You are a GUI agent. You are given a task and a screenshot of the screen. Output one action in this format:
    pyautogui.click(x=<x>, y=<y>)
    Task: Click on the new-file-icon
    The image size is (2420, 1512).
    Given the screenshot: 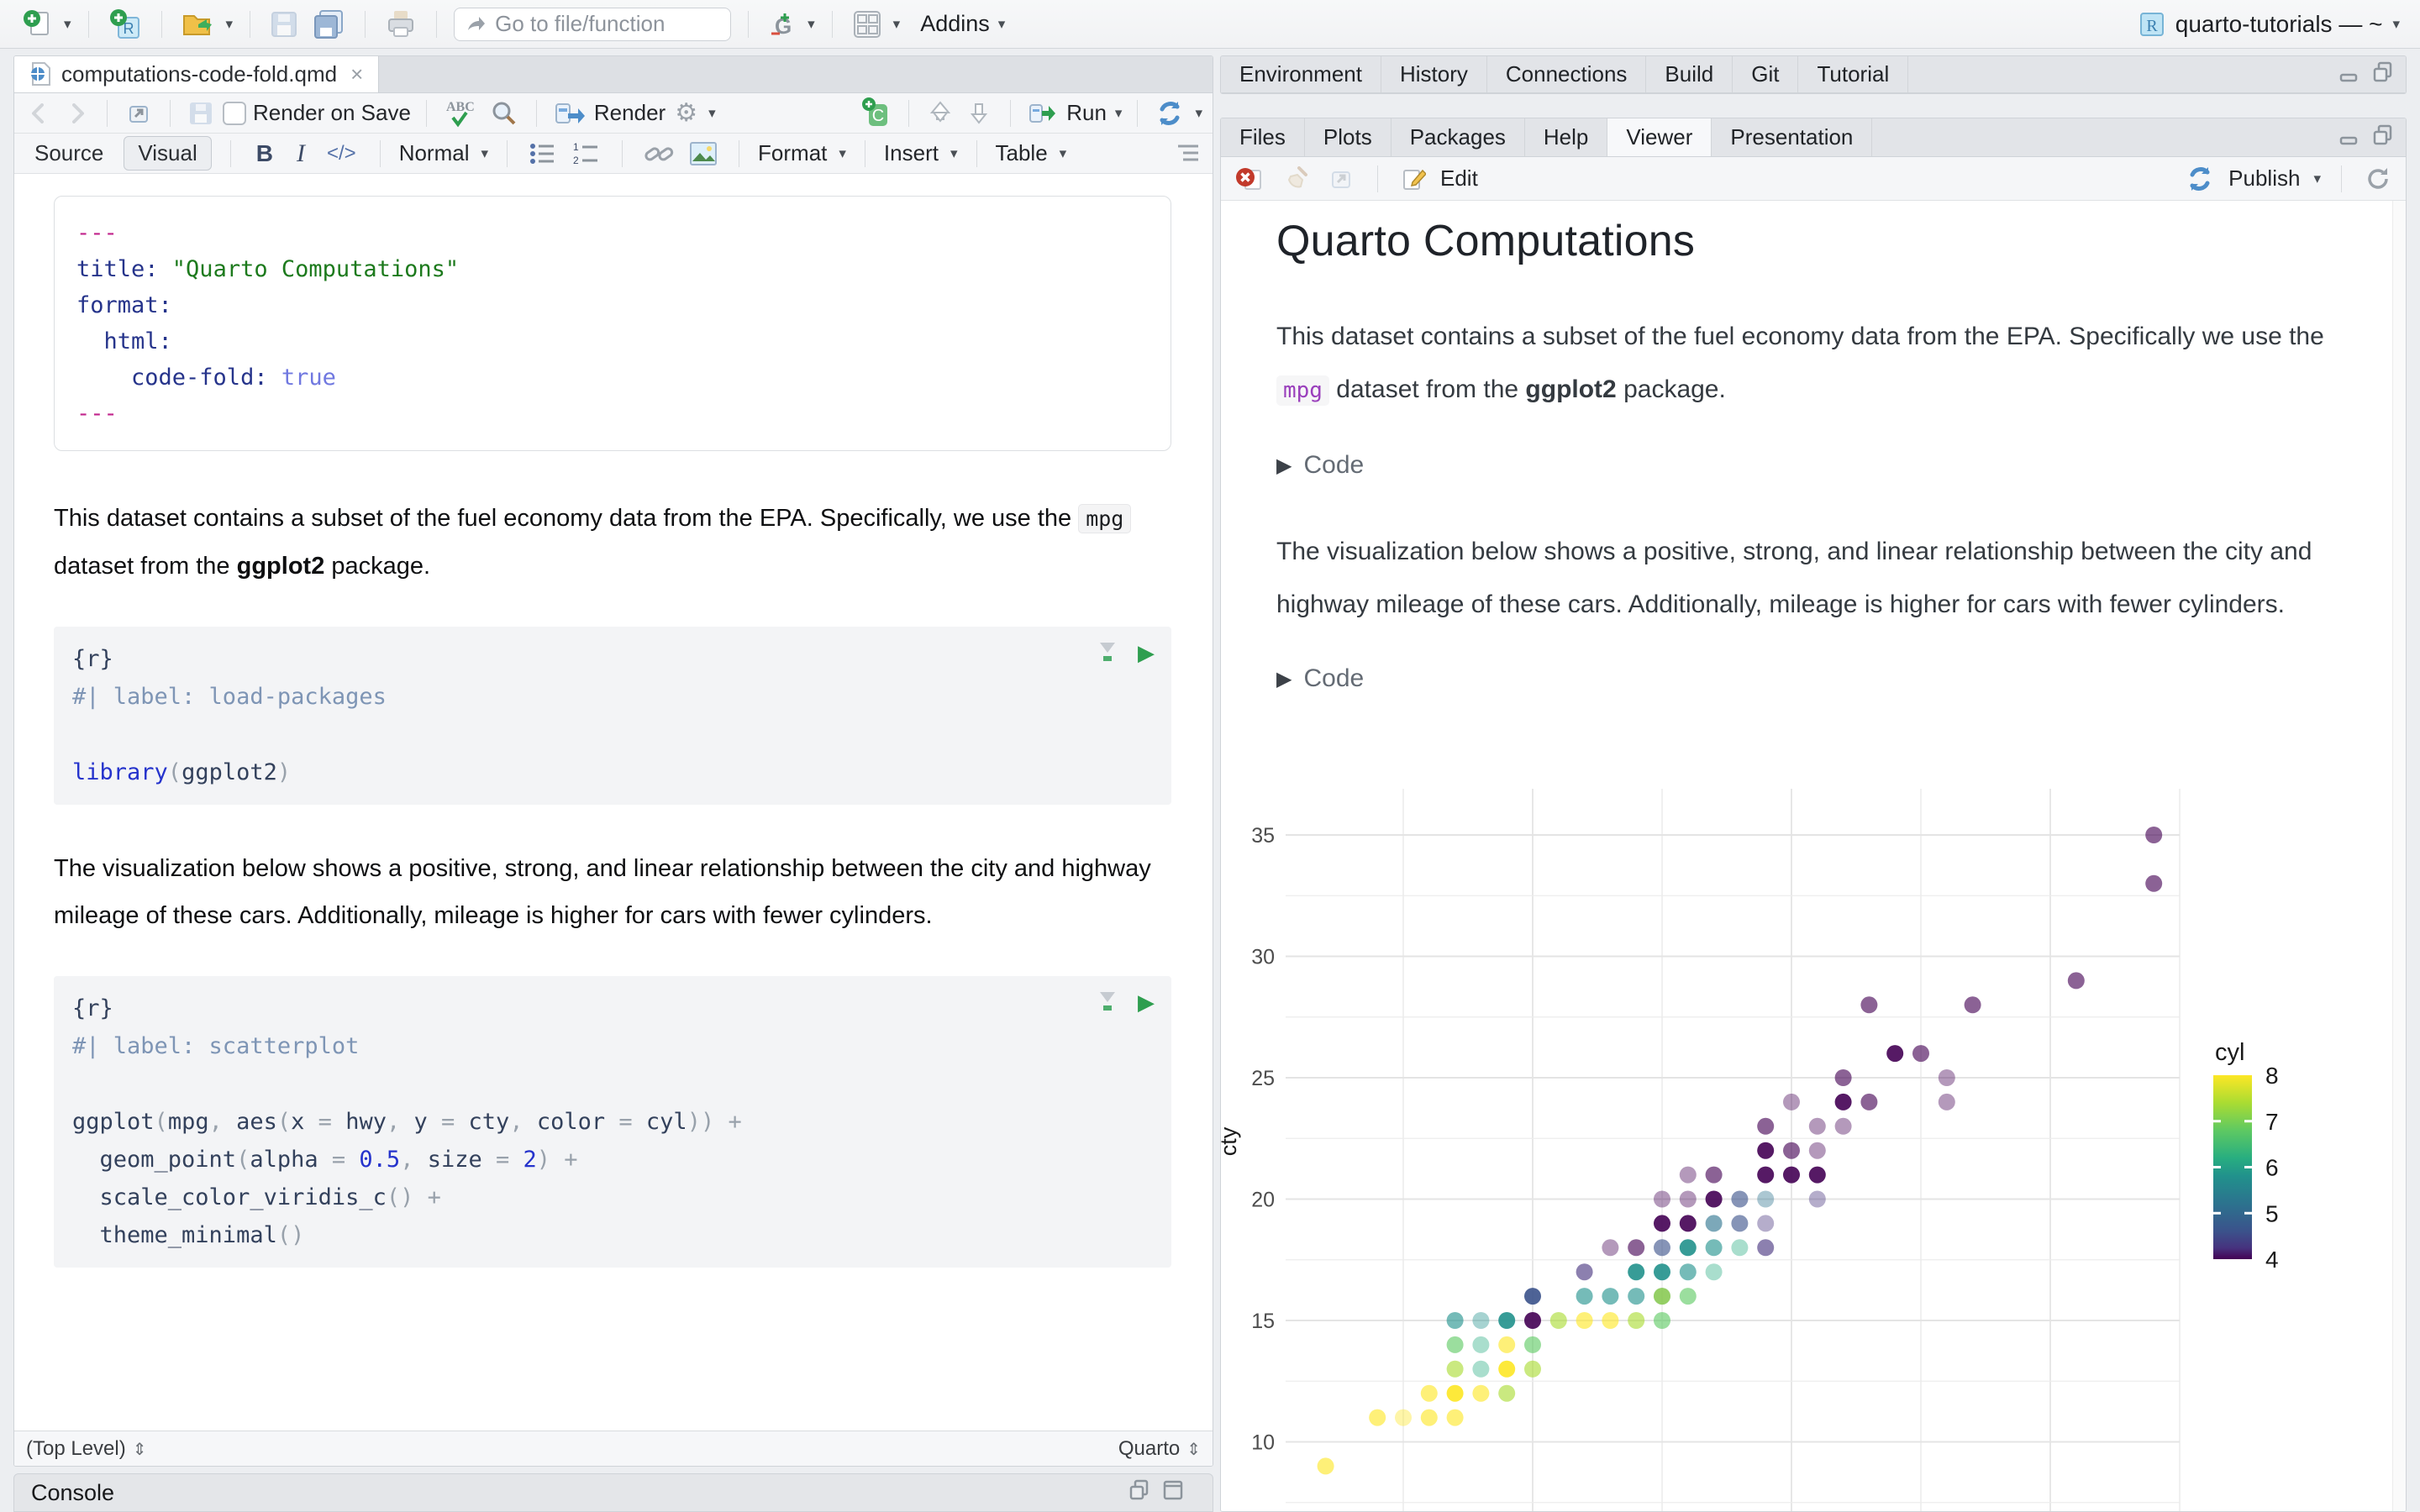 What is the action you would take?
    pyautogui.click(x=37, y=24)
    